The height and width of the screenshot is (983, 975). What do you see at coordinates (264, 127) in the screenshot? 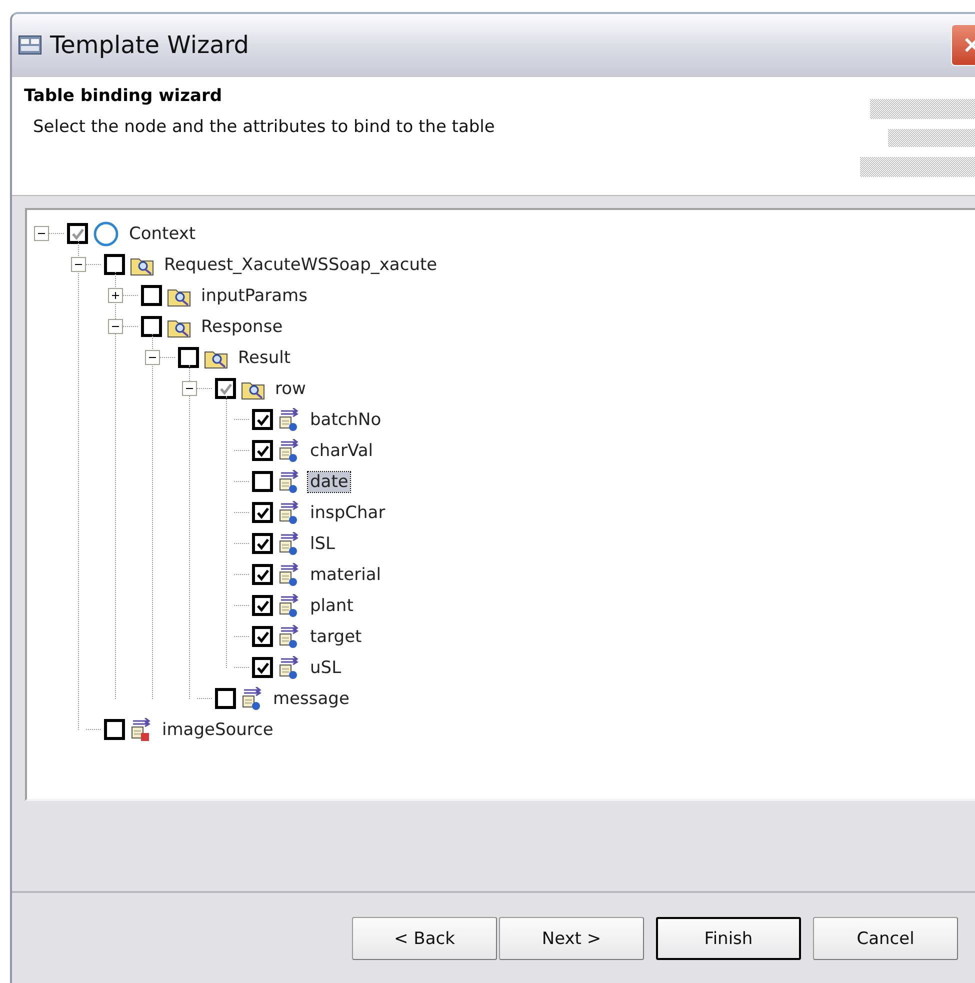
I see `page-description: Select the node and the attributes to bind to the table` at bounding box center [264, 127].